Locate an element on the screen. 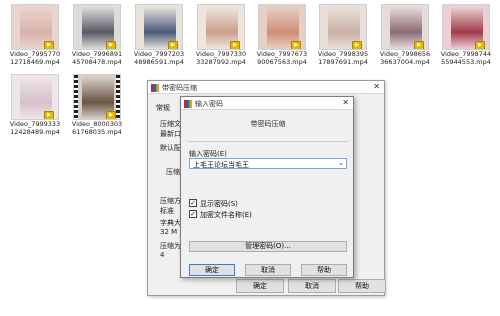 The width and height of the screenshot is (500, 316). password-input: 上毛王论坛当毛王 ⌄ is located at coordinates (268, 163).